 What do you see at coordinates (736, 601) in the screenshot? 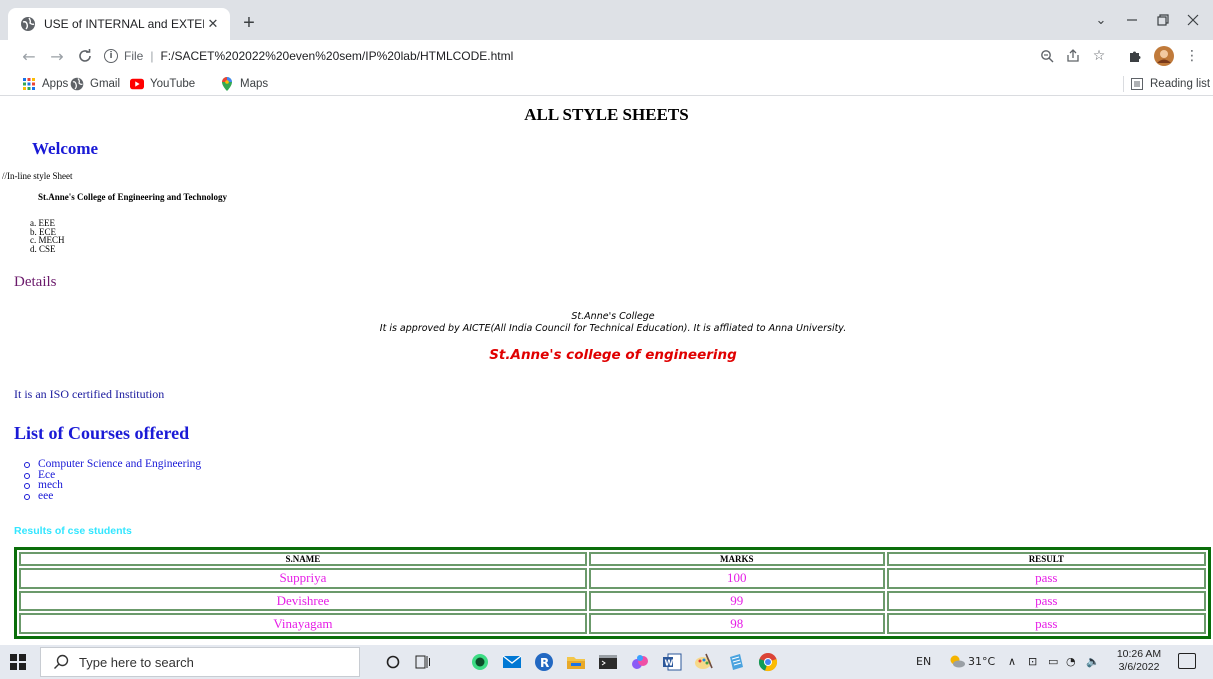
I see `table-cell: 99` at bounding box center [736, 601].